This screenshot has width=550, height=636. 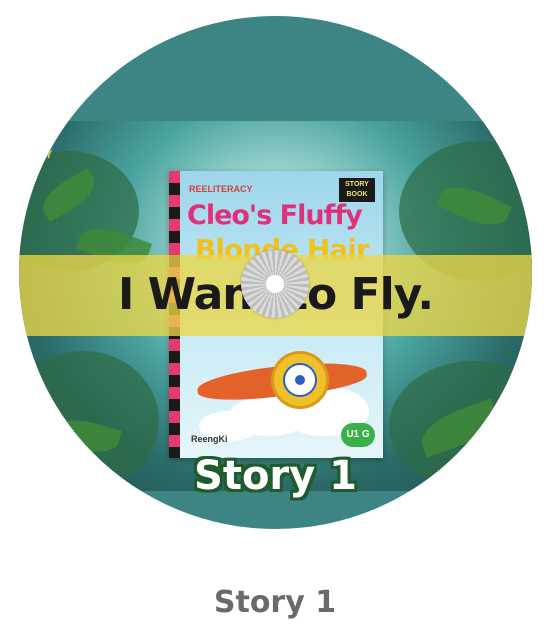 I want to click on storybook-badge: STORY BOOK, so click(x=357, y=190).